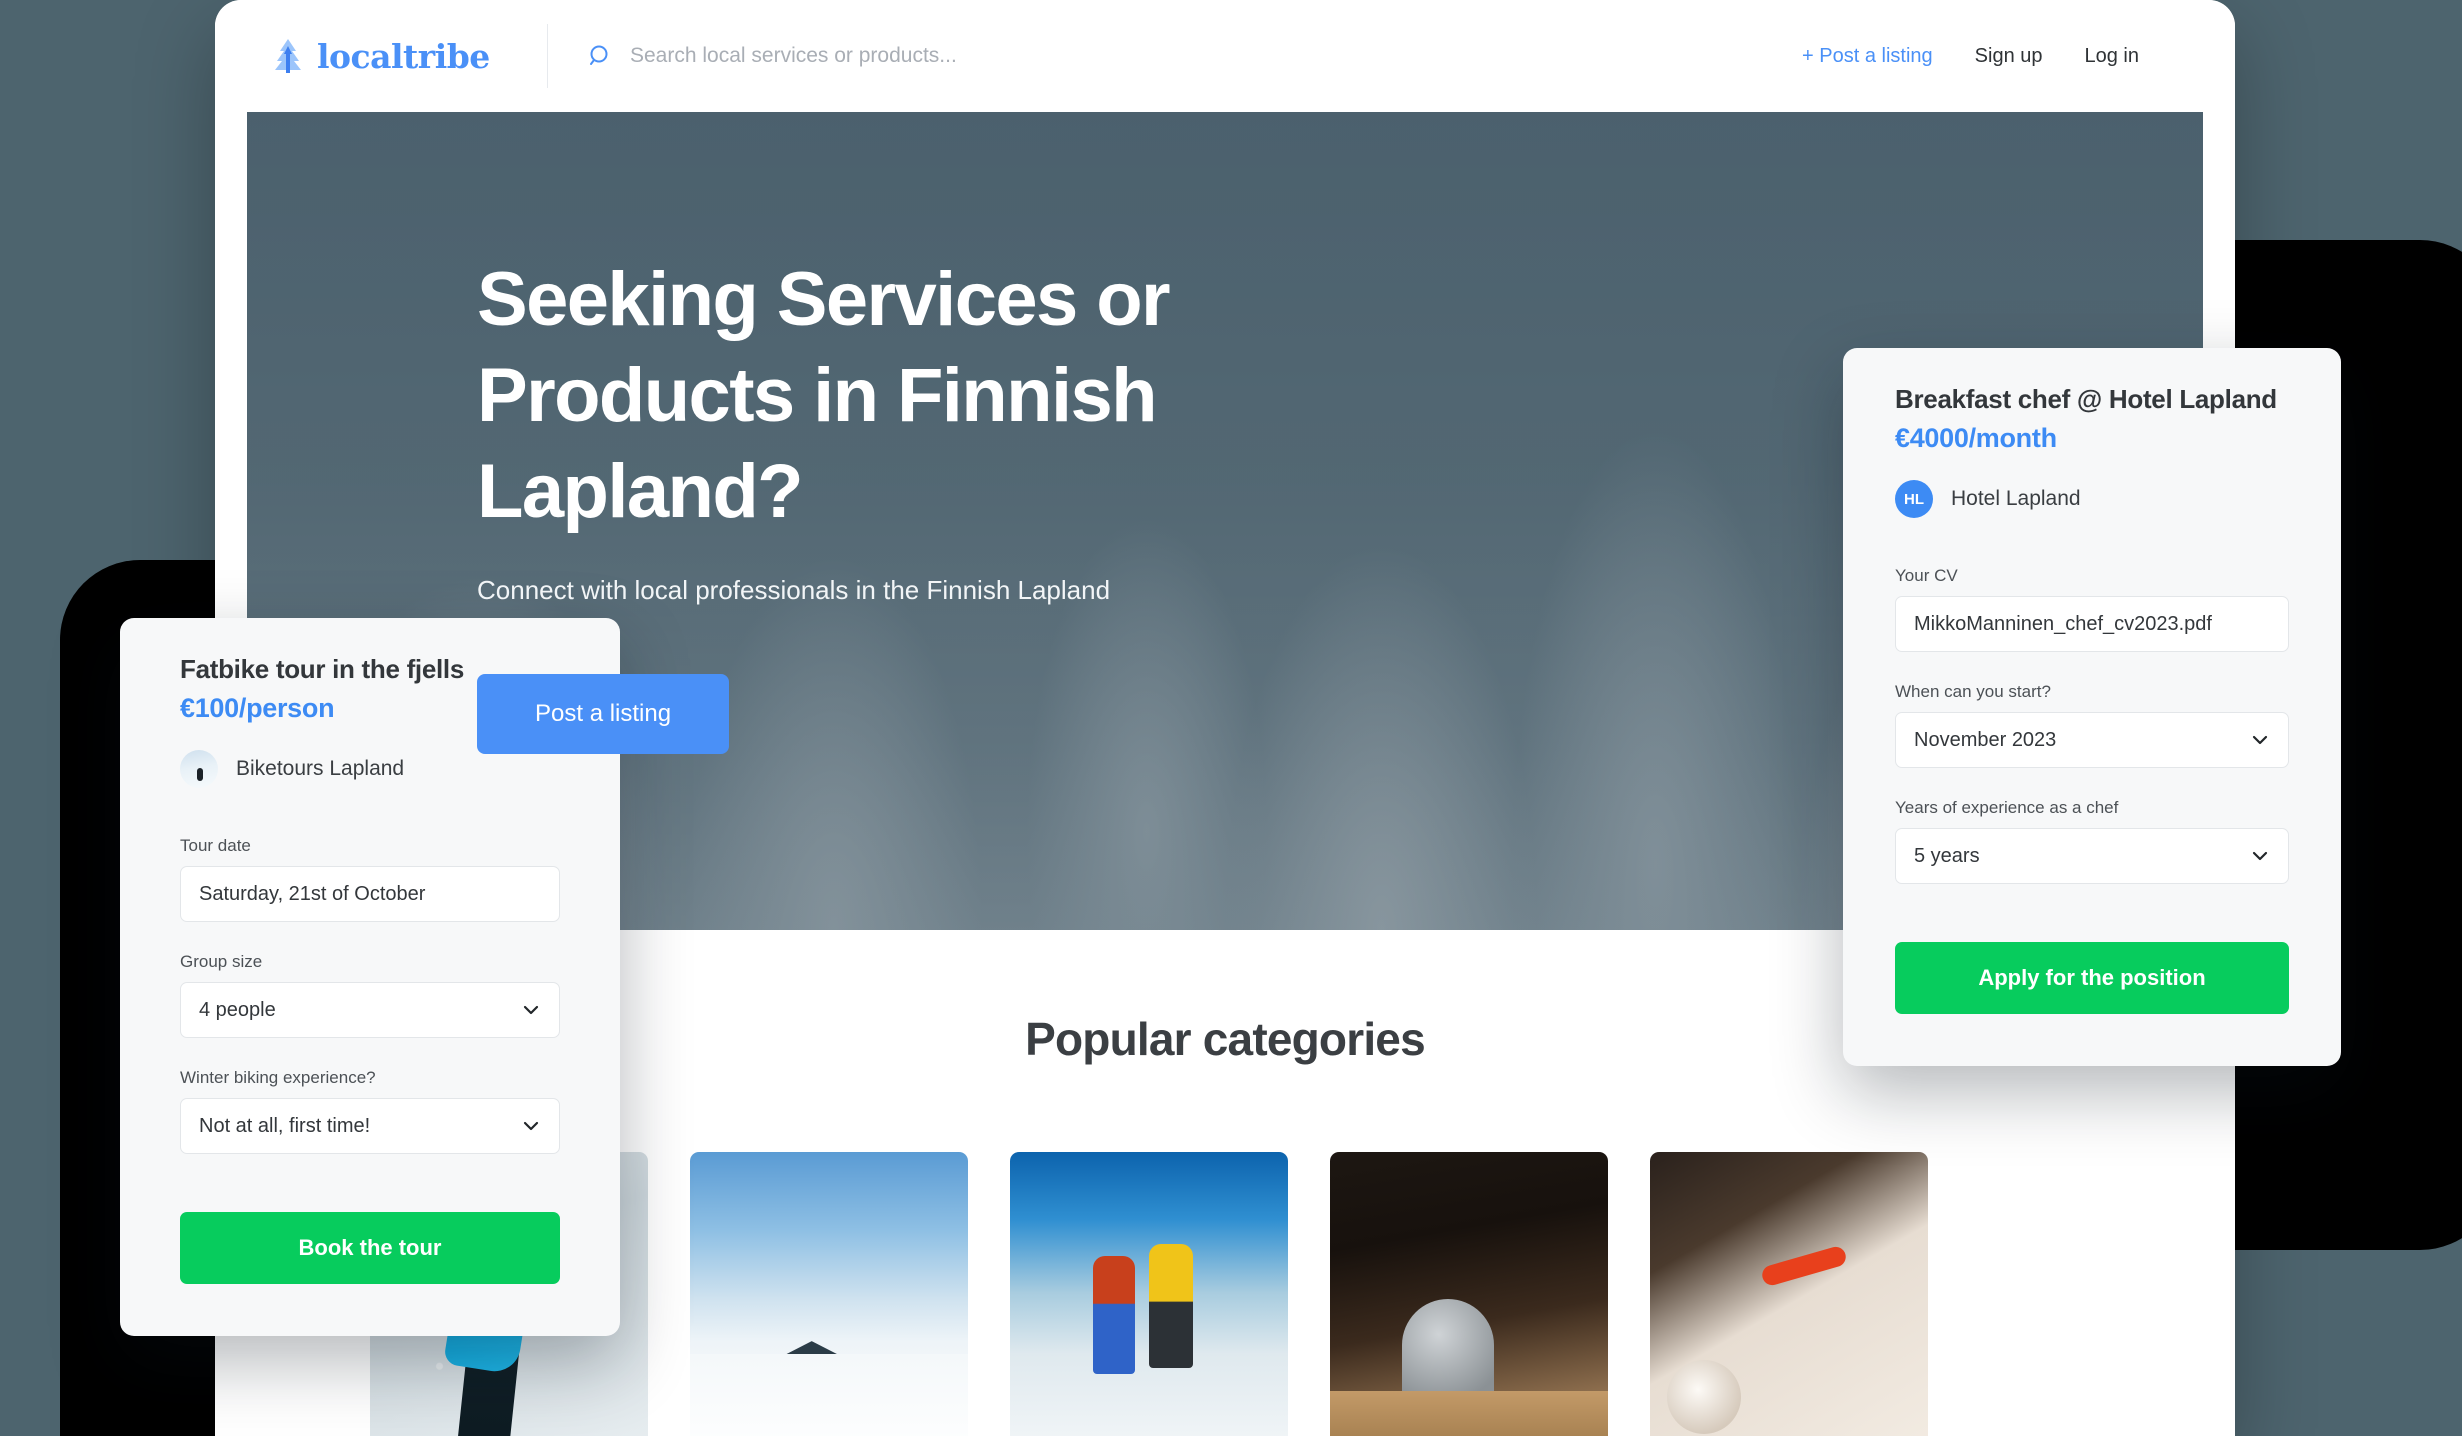 This screenshot has height=1436, width=2462. I want to click on header-divider, so click(547, 56).